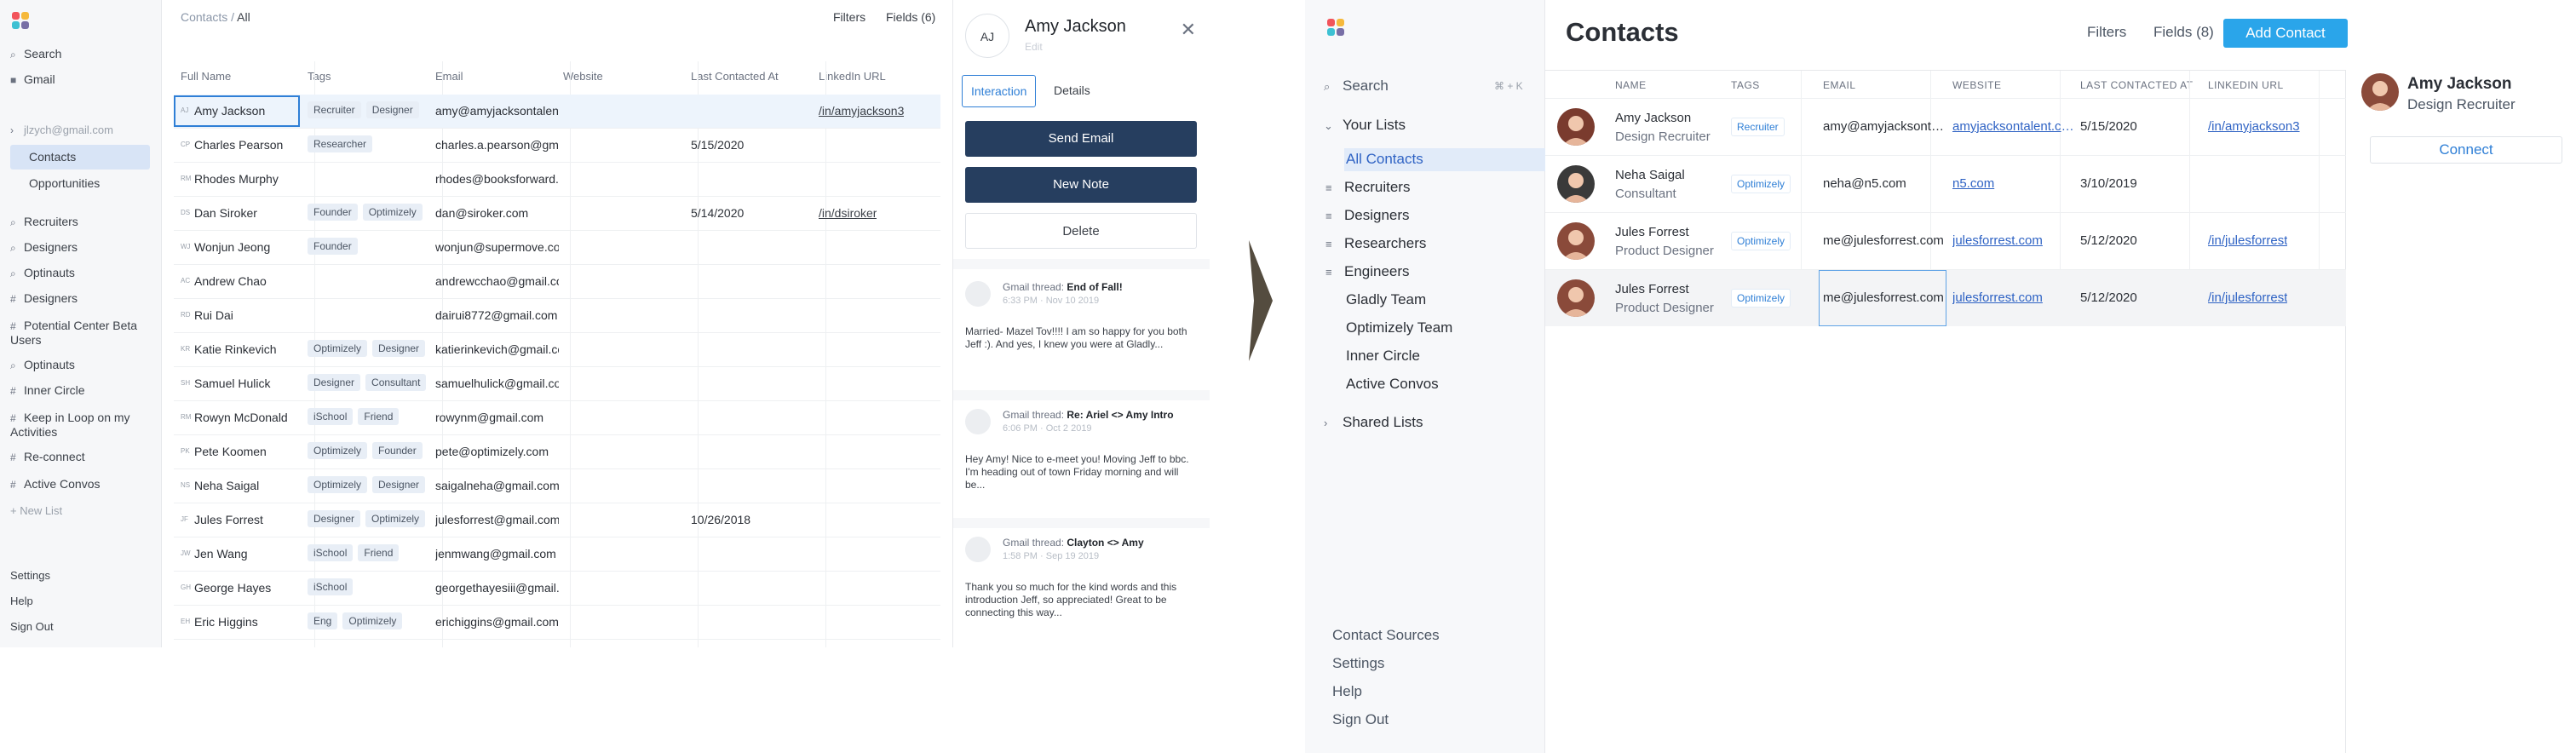  I want to click on tab-interaction: Interaction, so click(999, 91).